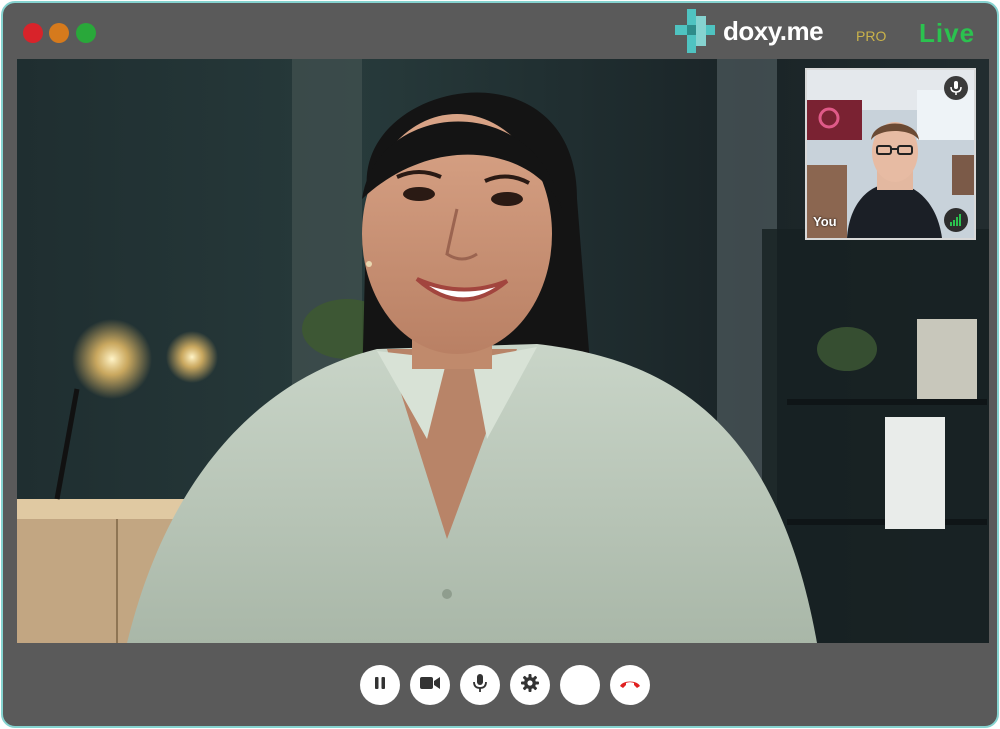  I want to click on self-view-video: You, so click(890, 154).